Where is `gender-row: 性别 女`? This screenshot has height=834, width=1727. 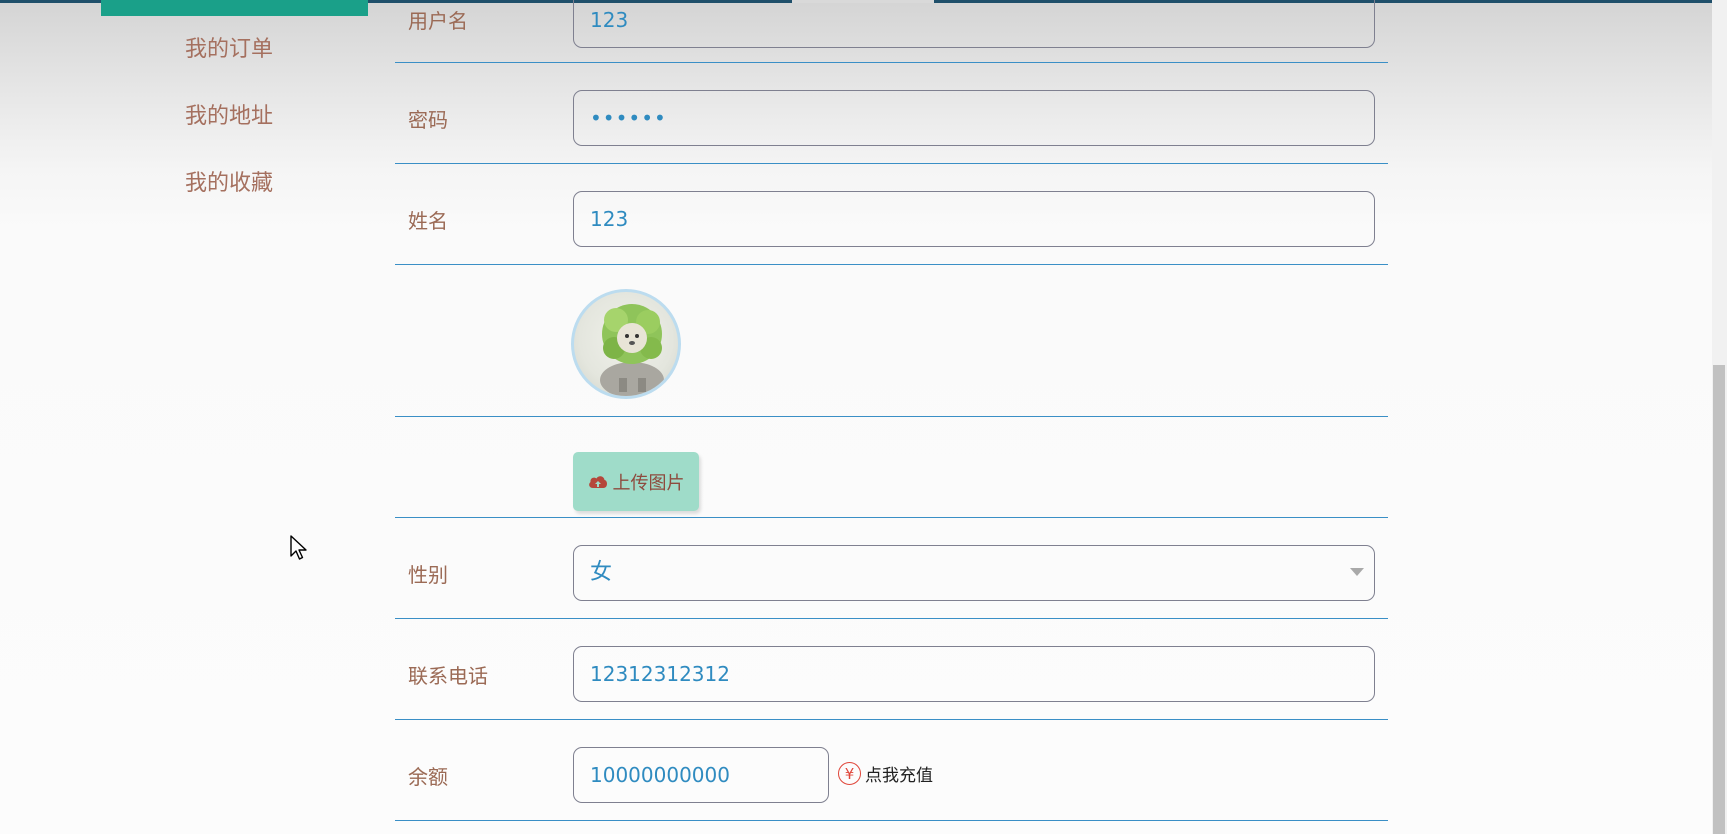
gender-row: 性别 女 is located at coordinates (891, 568).